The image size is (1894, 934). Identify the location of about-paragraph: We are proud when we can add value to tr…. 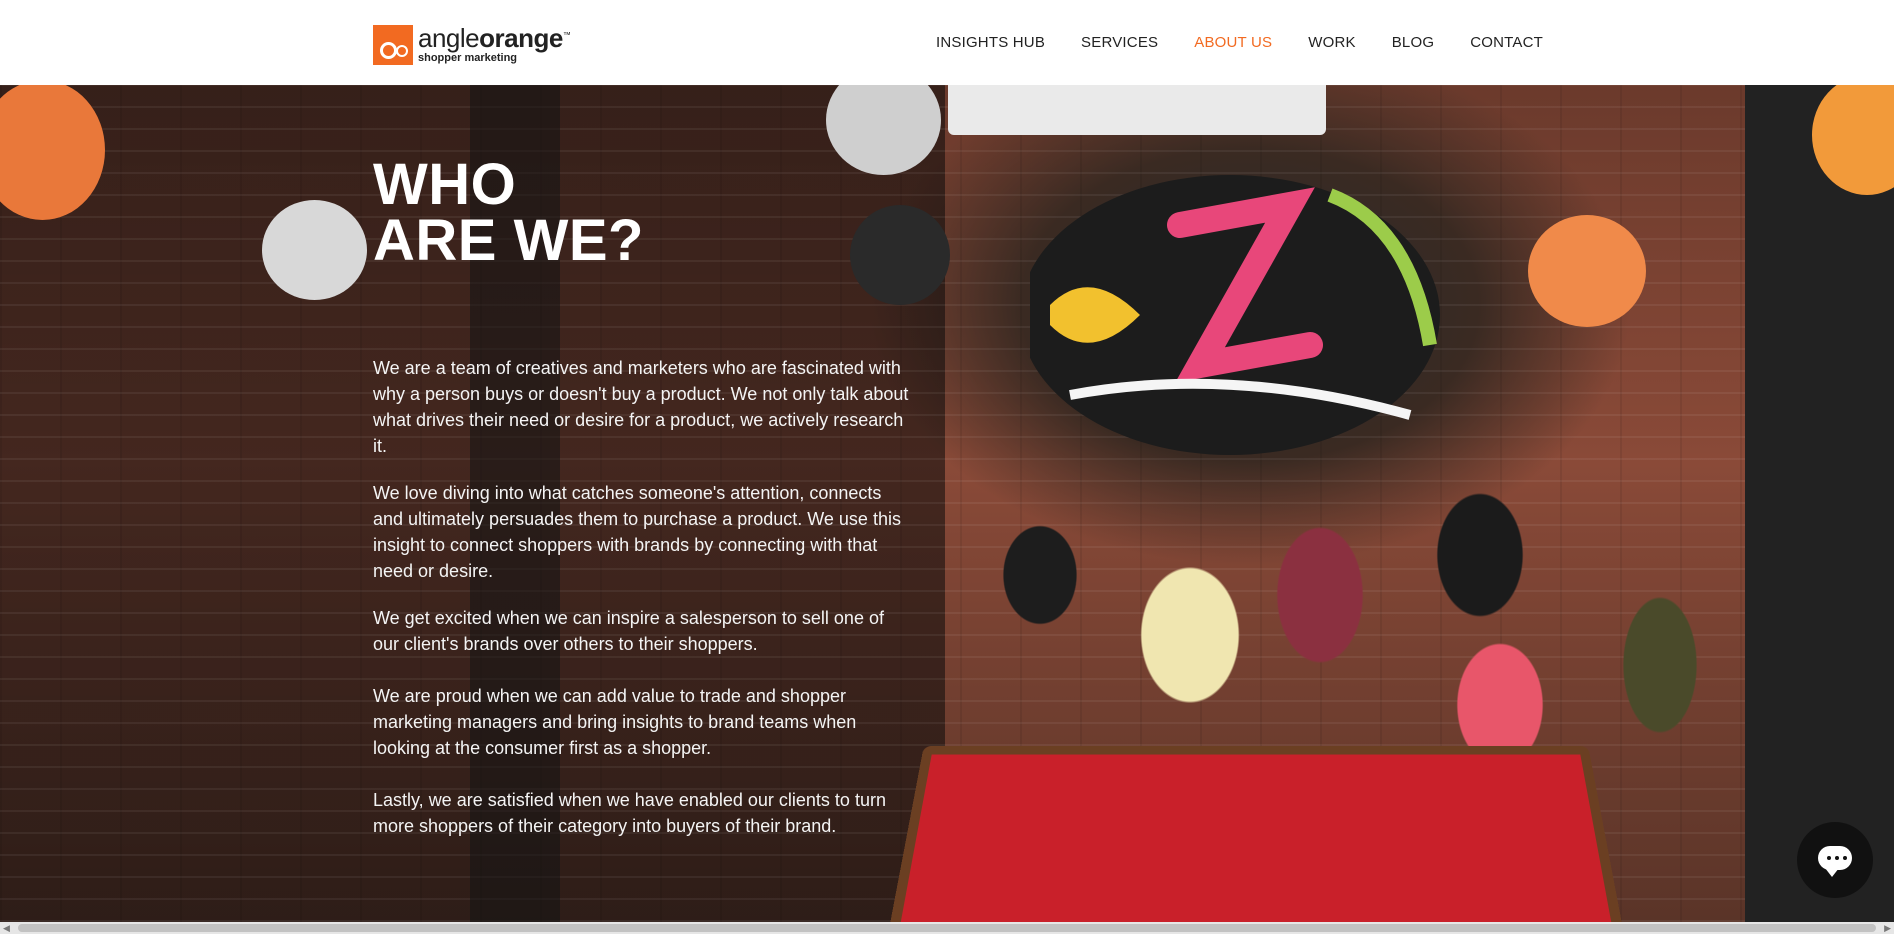
(643, 722).